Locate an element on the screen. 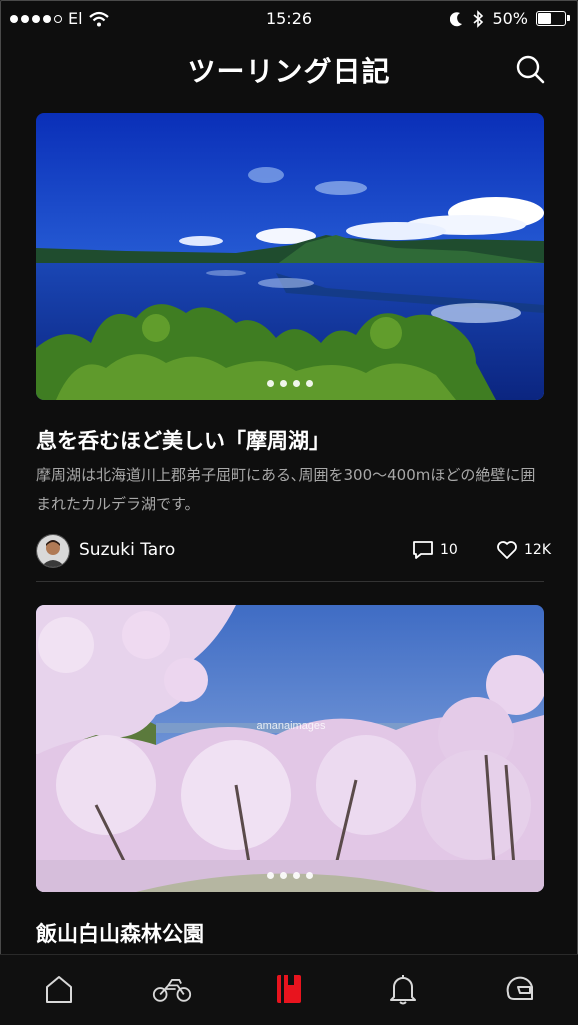  post-meta: Suzuki Taro 10 12K is located at coordinates (293, 551).